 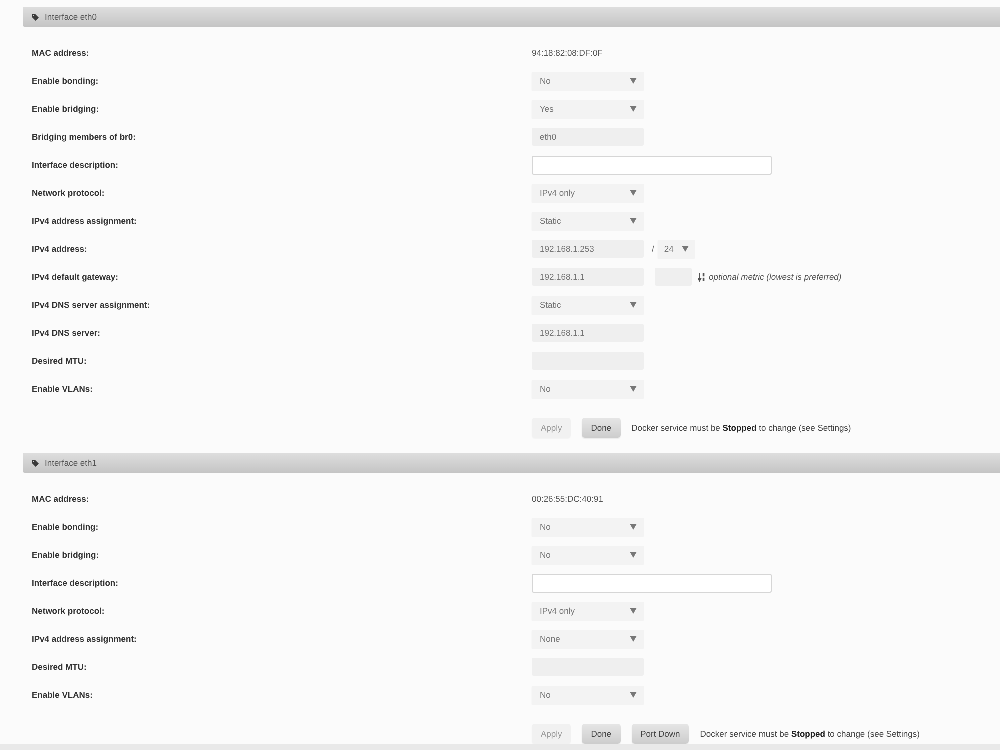 I want to click on gateway-field: 192.168.1.1, so click(x=588, y=277).